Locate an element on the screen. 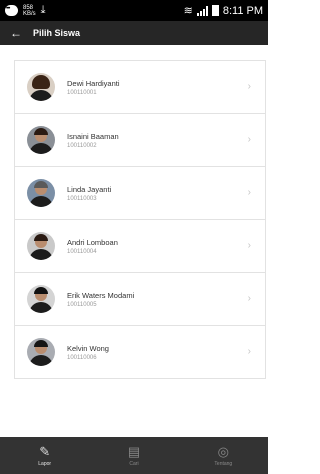 This screenshot has width=320, height=474. student-name: Kelvin Wong is located at coordinates (88, 348).